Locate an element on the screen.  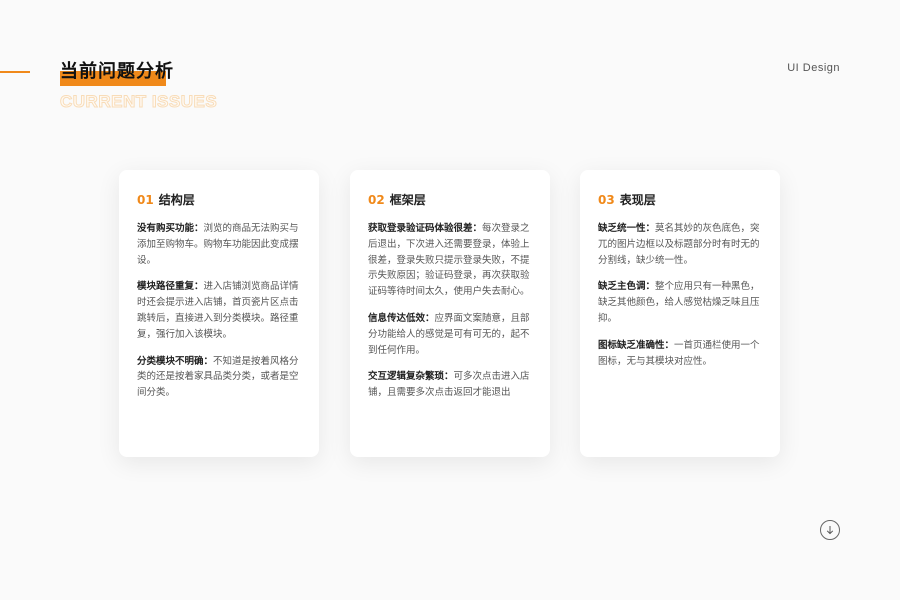
issue-heading: 图标缺乏准确性： is located at coordinates (636, 345).